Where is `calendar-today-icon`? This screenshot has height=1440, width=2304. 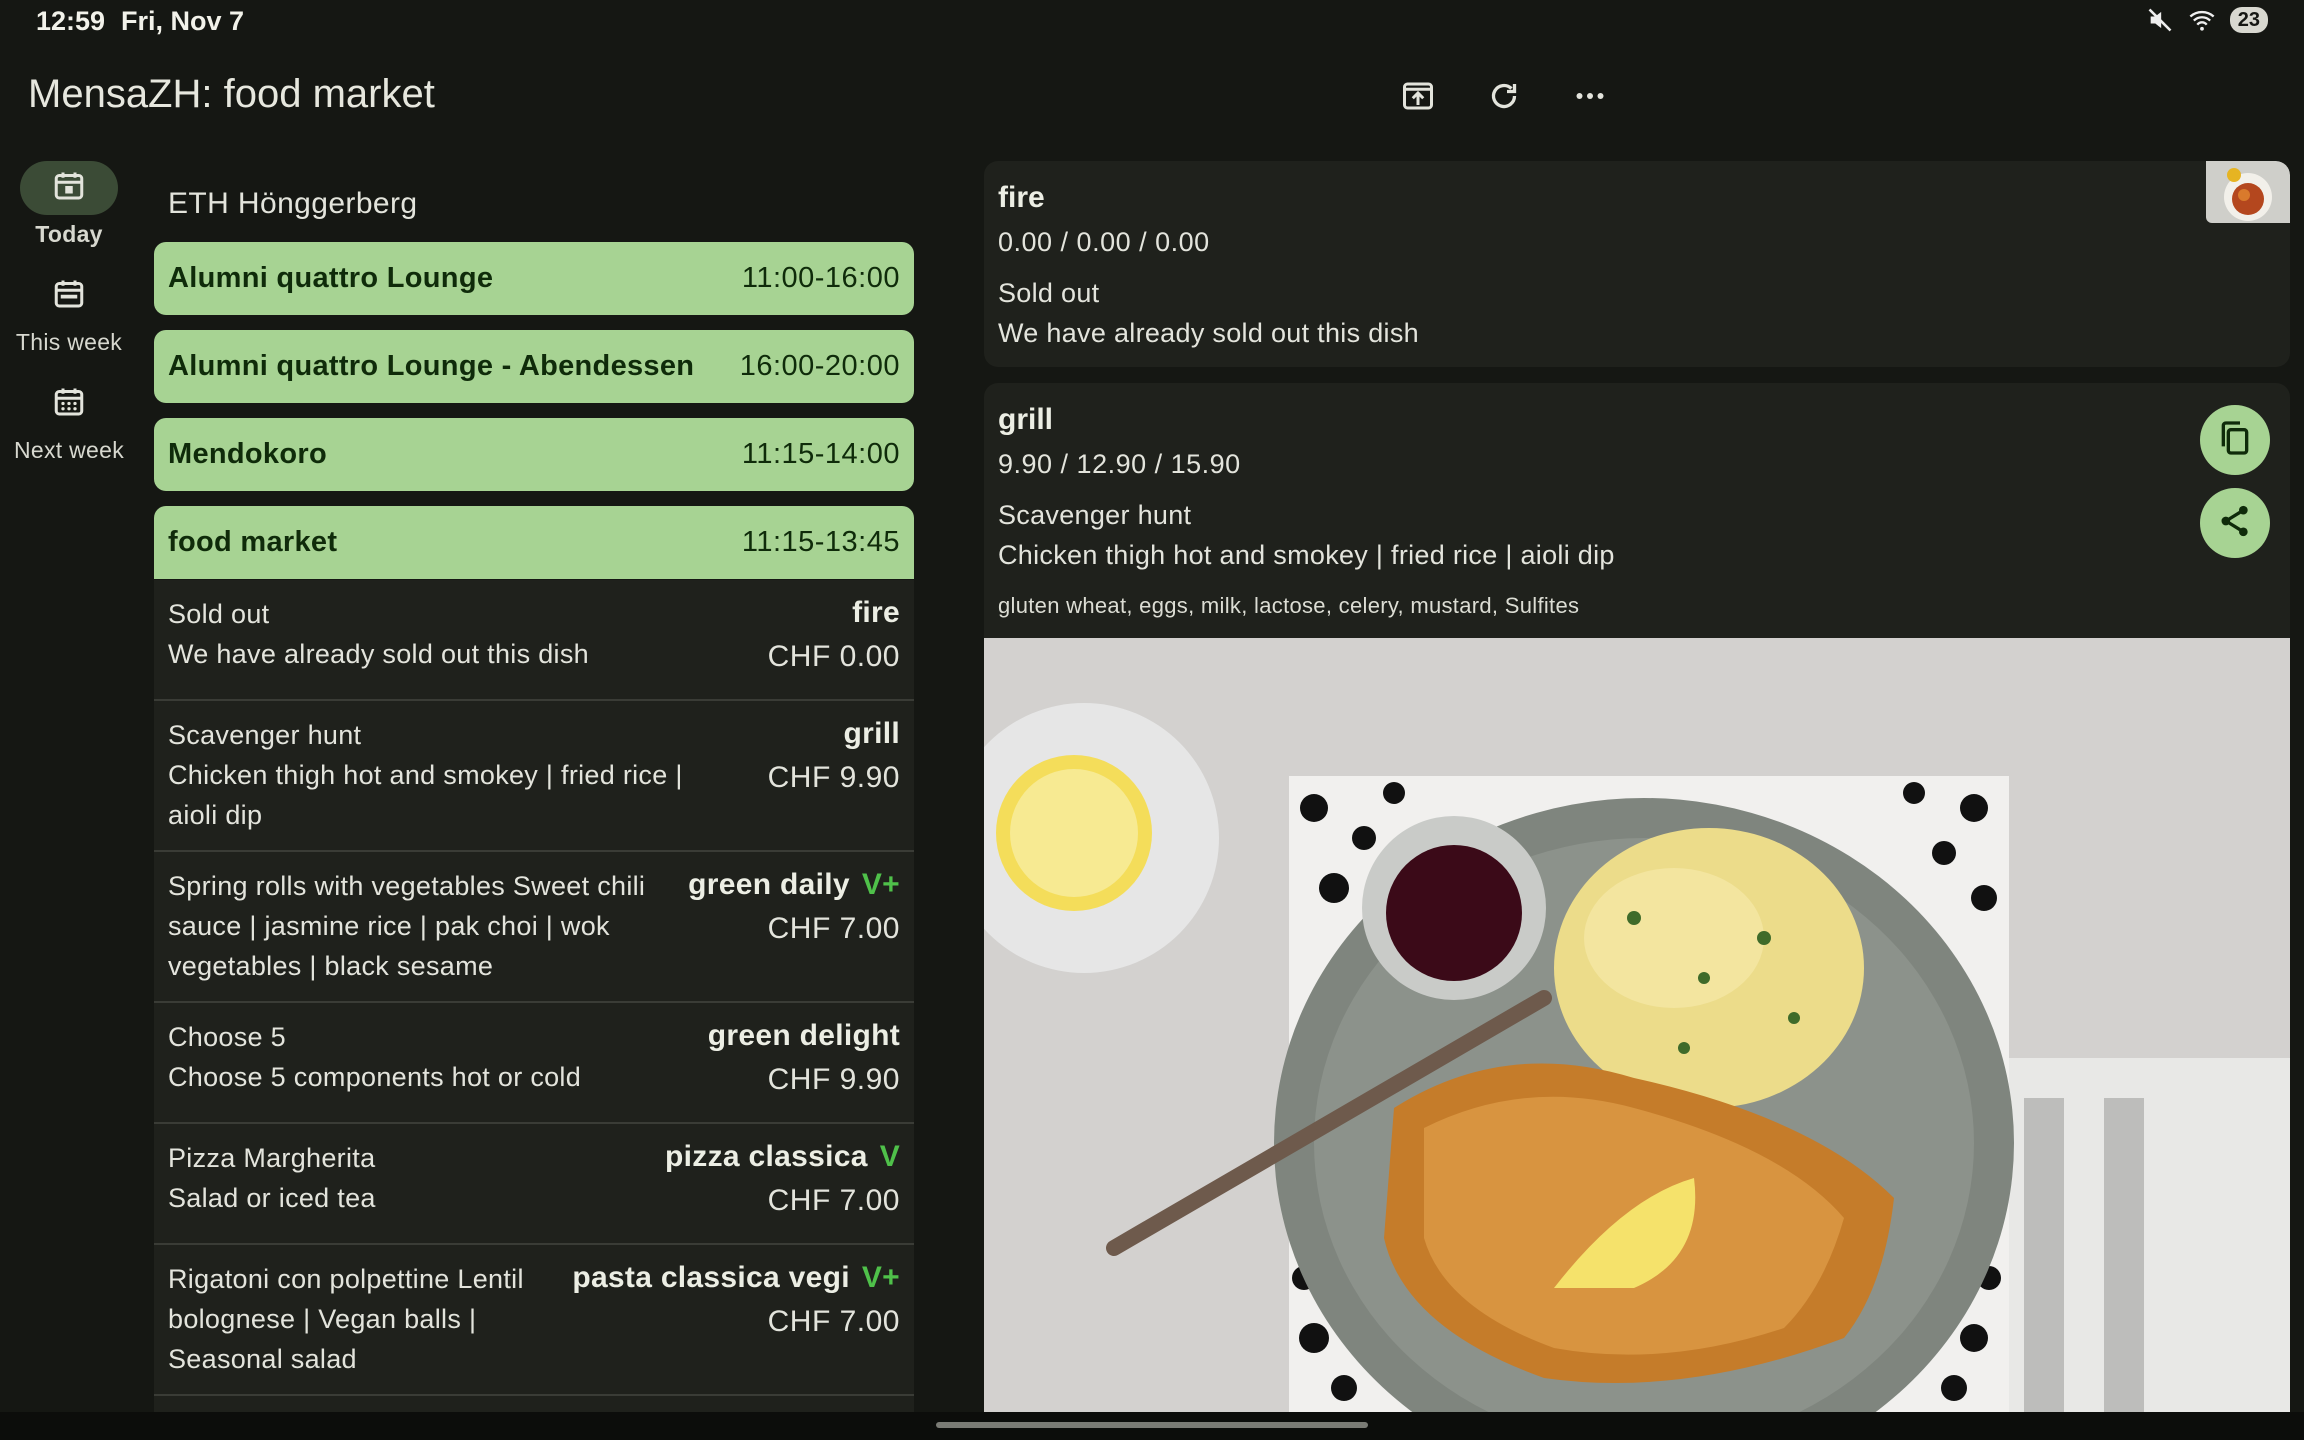
calendar-today-icon is located at coordinates (69, 188).